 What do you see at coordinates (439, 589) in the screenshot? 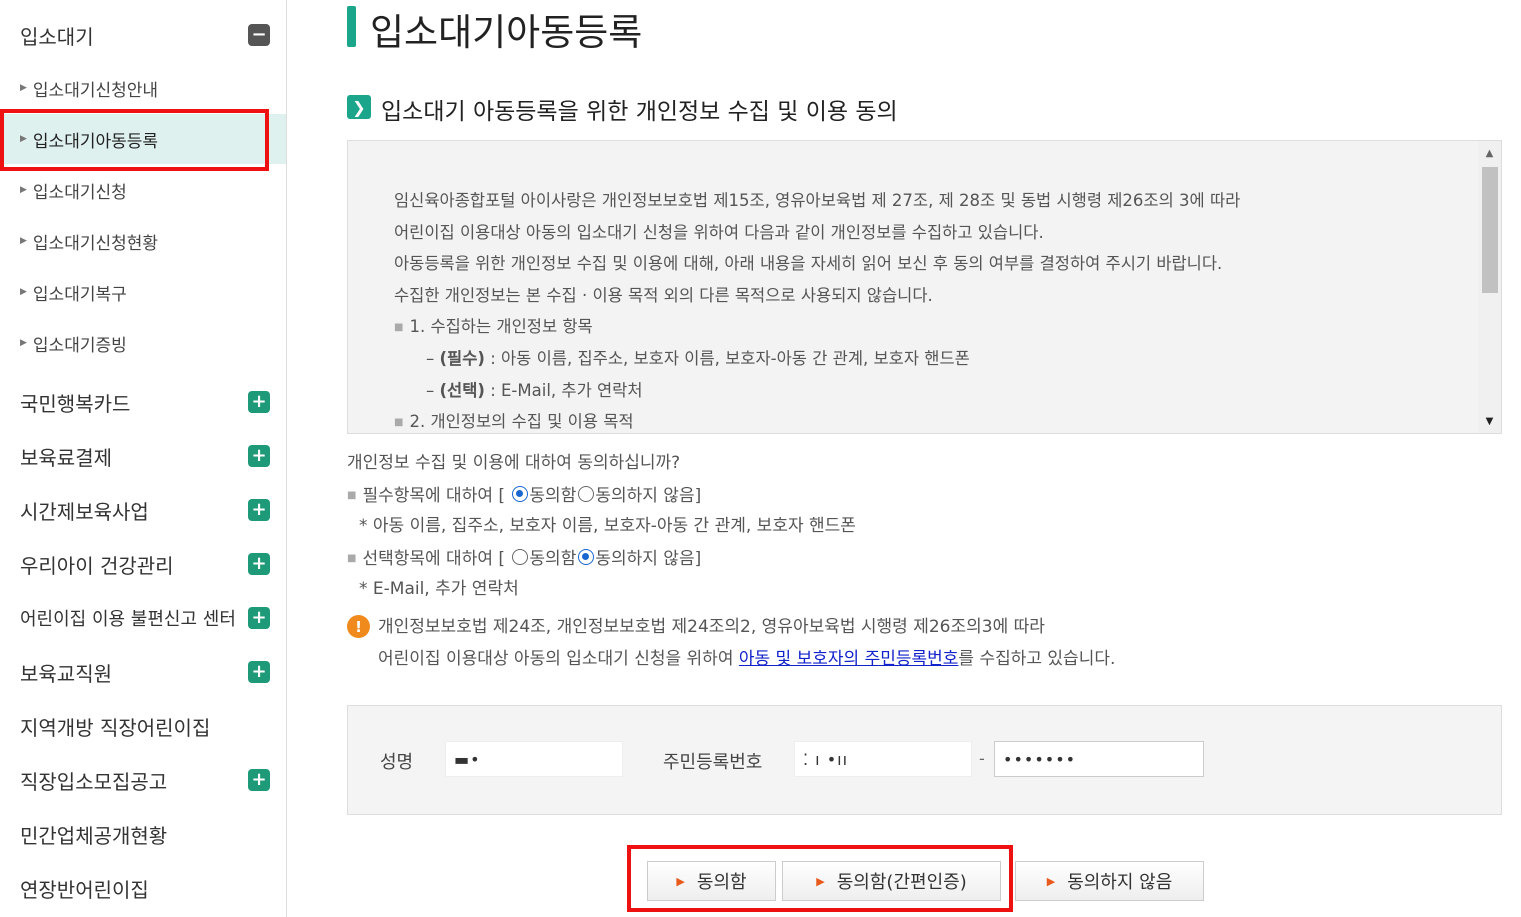
I see `optional-note: * E-Mail, 추가 연락처` at bounding box center [439, 589].